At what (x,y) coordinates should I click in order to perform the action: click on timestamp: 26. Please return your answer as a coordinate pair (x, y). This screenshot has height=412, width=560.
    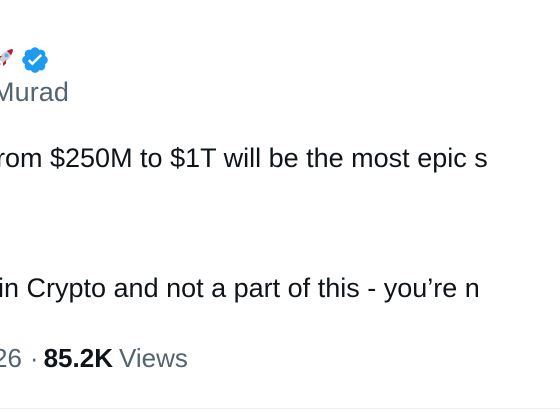
    Looking at the image, I should click on (11, 358).